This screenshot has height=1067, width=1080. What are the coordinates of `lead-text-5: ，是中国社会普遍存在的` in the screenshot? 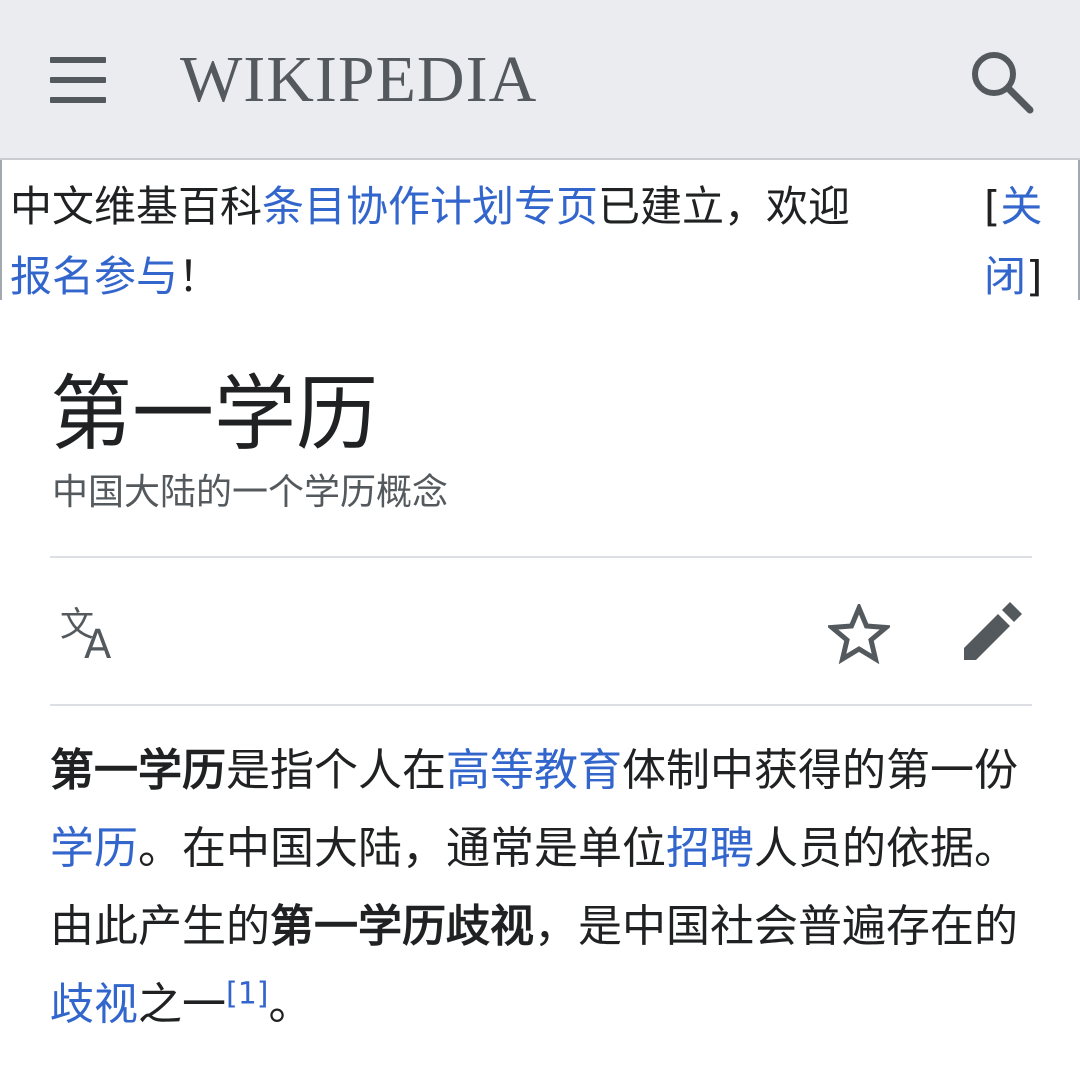 It's located at (776, 926).